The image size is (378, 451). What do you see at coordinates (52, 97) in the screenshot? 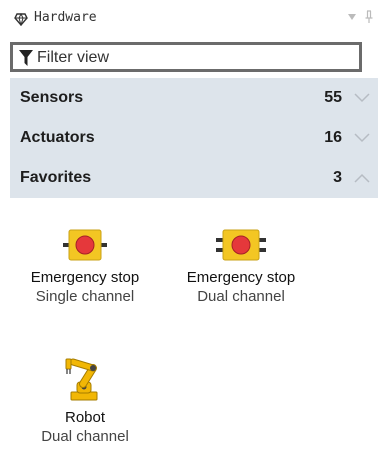
I see `category-label: Sensors` at bounding box center [52, 97].